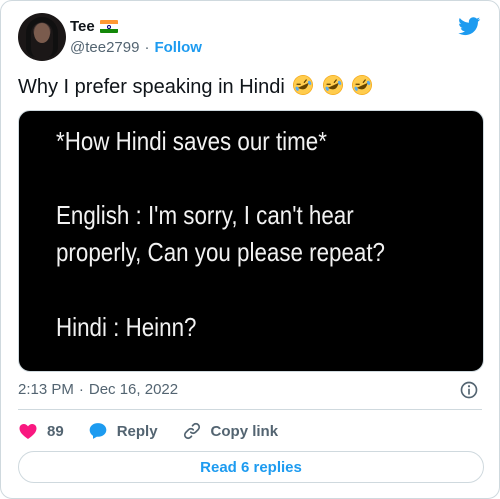 The height and width of the screenshot is (499, 500). Describe the element at coordinates (191, 141) in the screenshot. I see `media-line-title: *How Hindi saves our time*` at that location.